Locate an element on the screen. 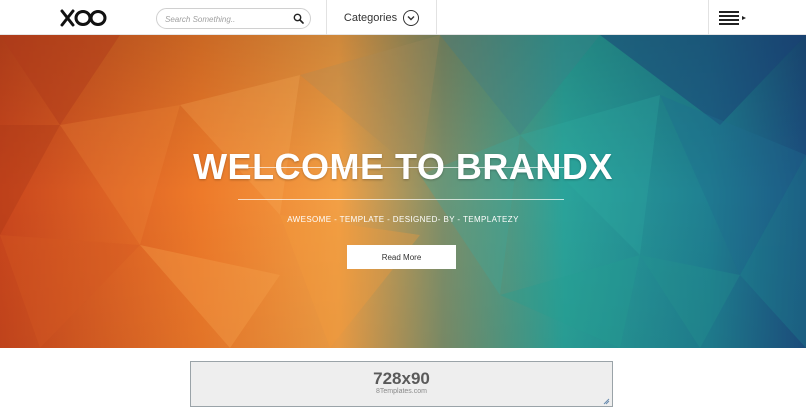 This screenshot has height=410, width=806. categories-label: Categories is located at coordinates (370, 17).